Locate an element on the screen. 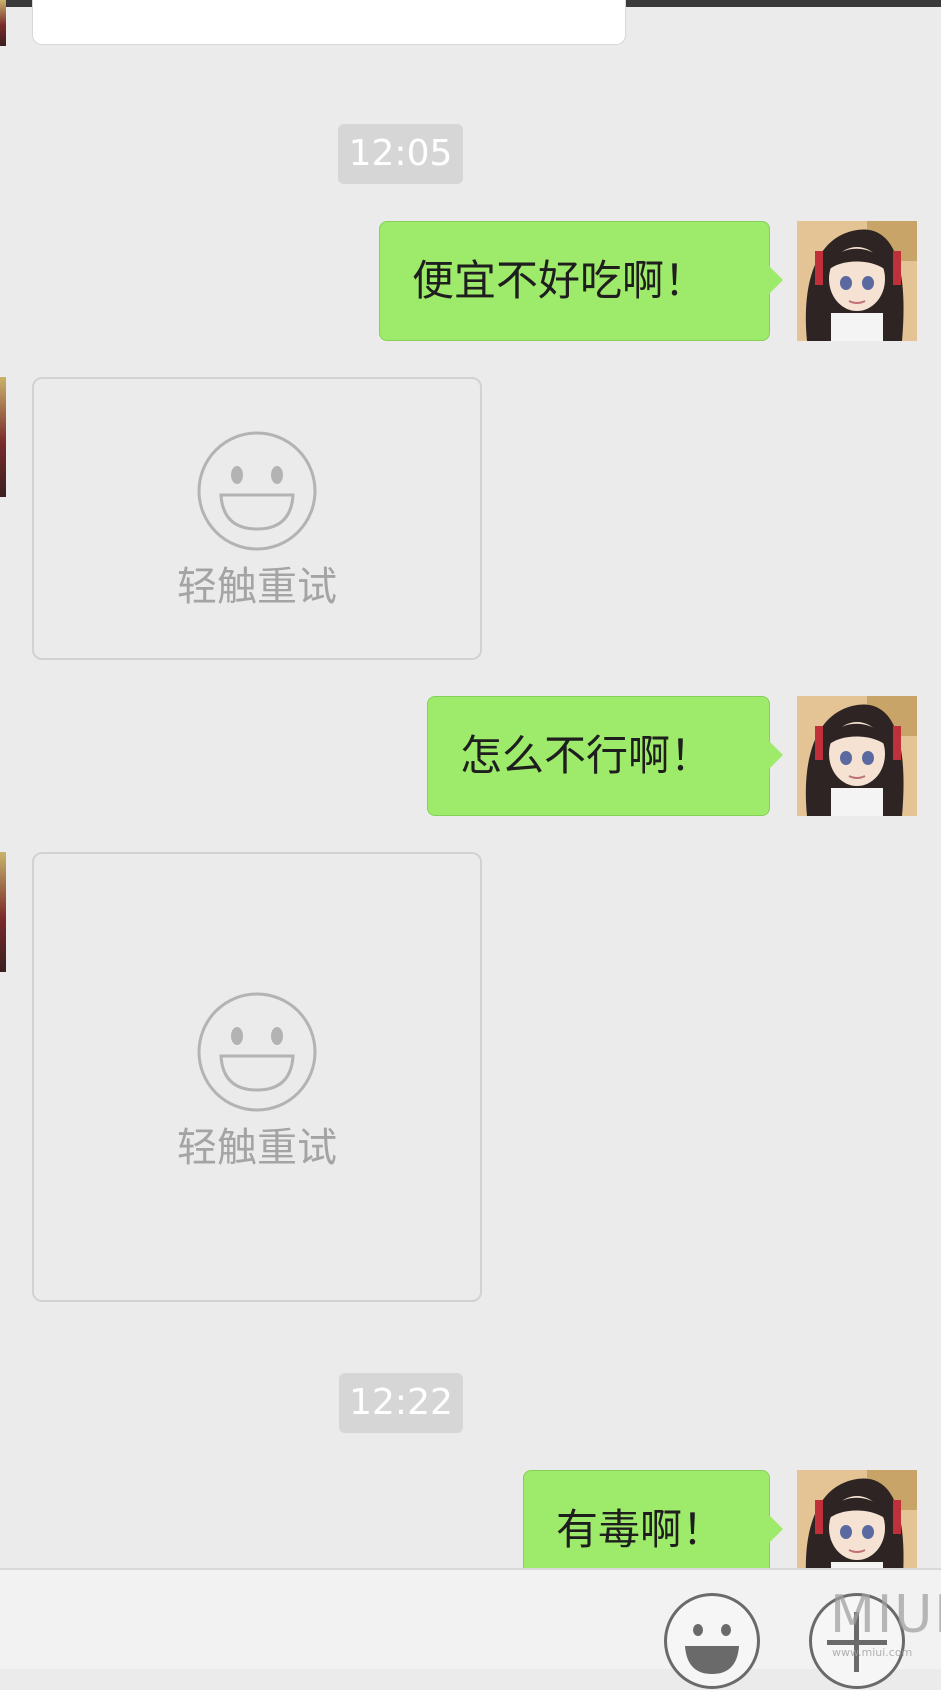 This screenshot has width=941, height=1690. emoji-button is located at coordinates (712, 1641).